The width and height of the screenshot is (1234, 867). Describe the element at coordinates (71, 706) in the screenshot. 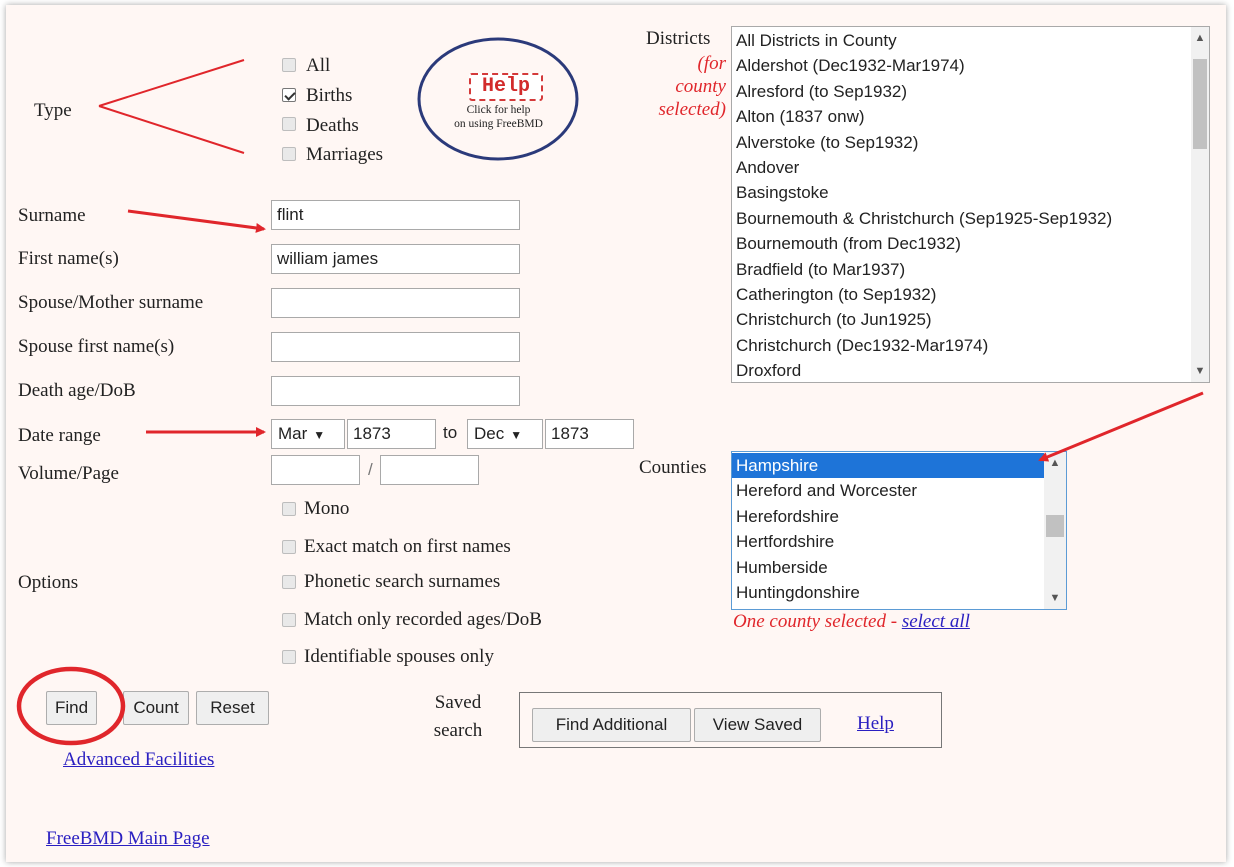

I see `find-circle` at that location.